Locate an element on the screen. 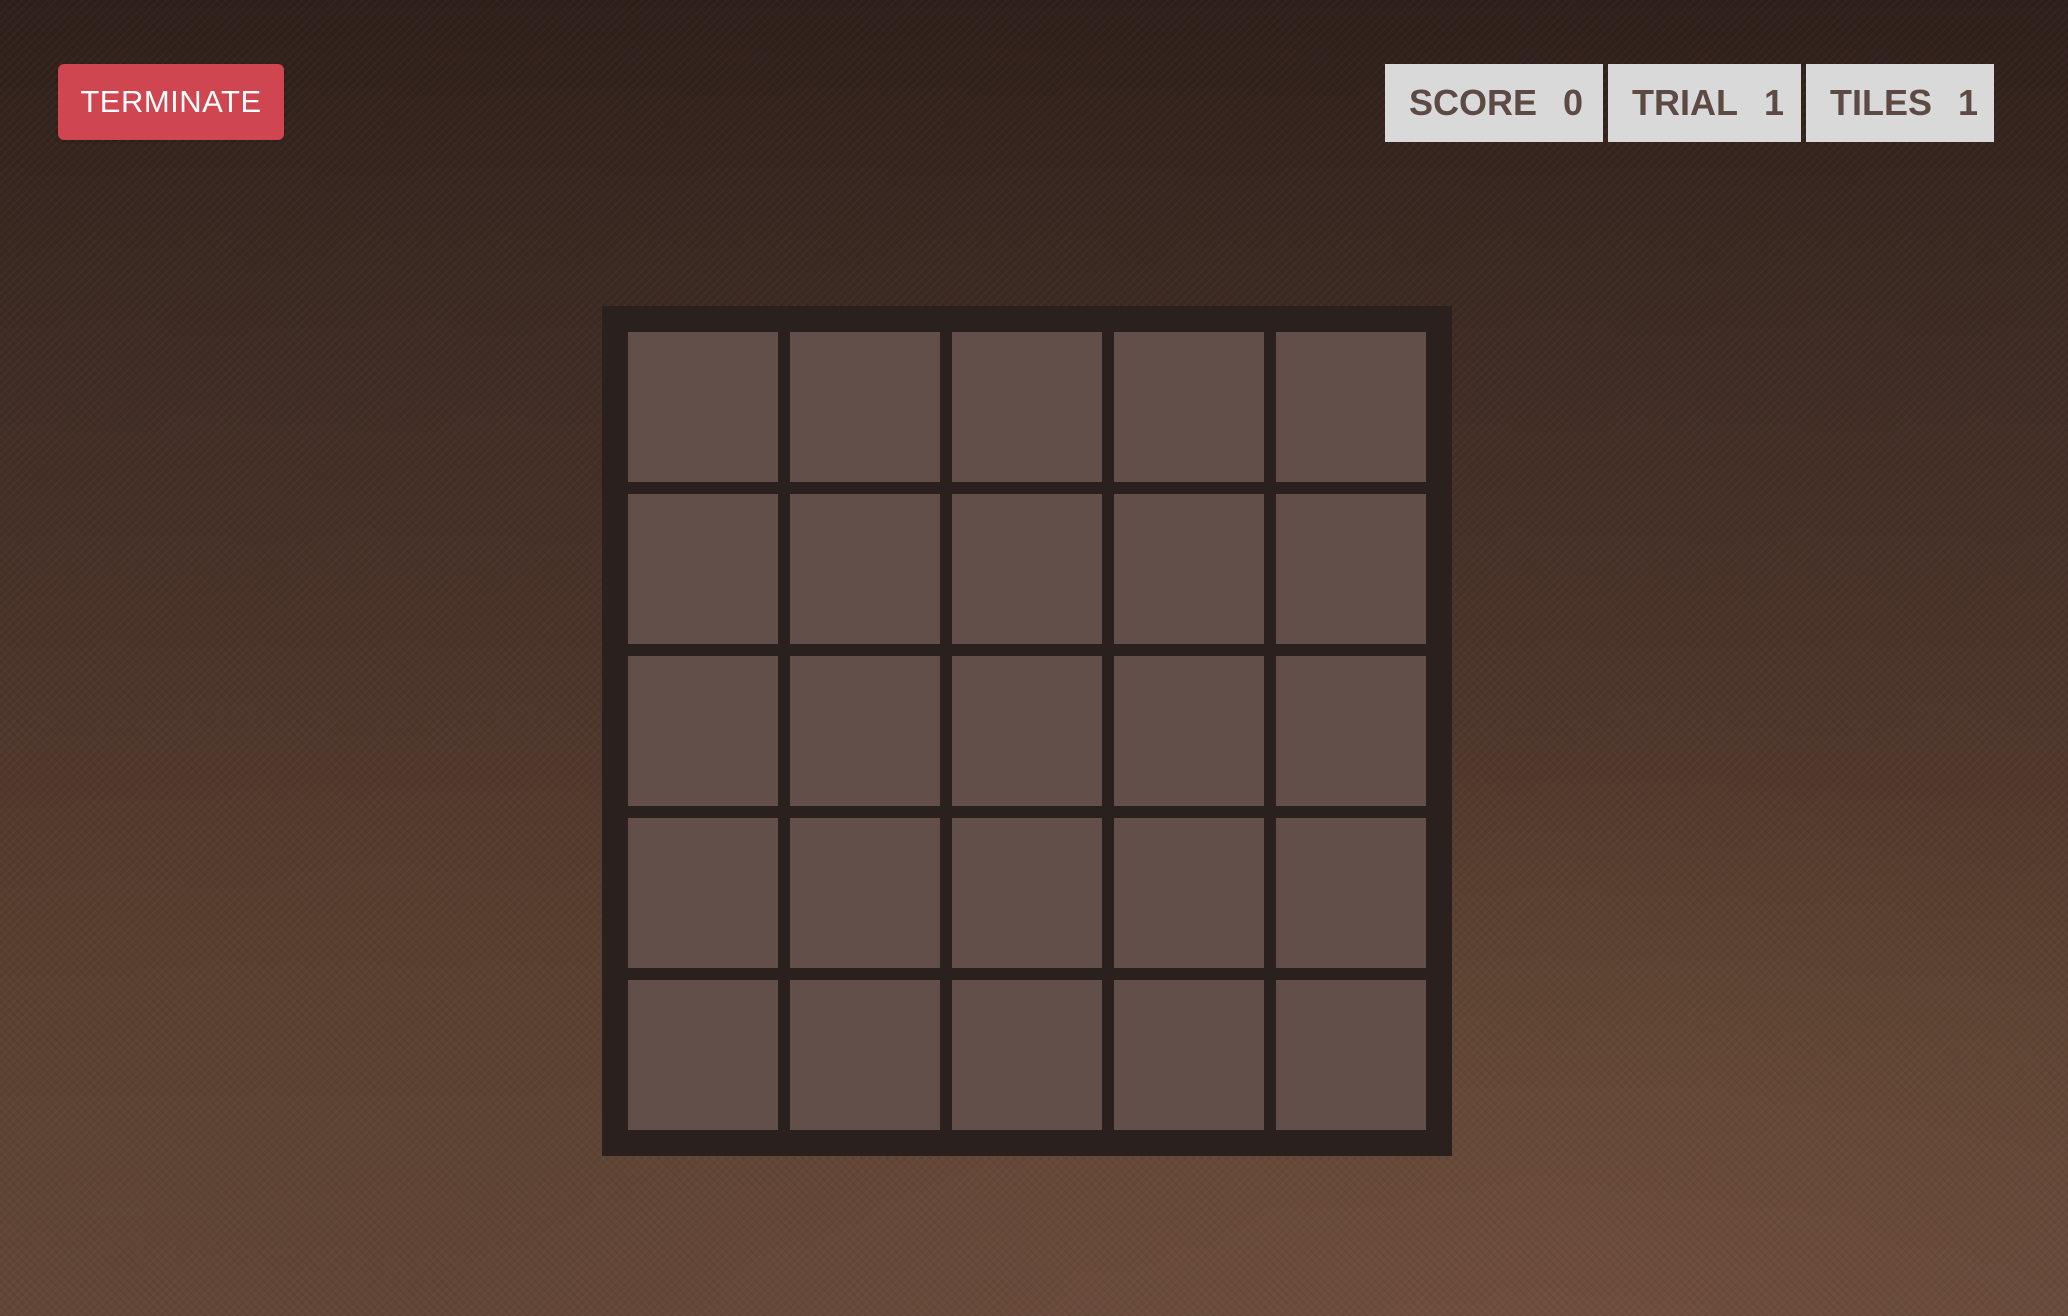  tiles-display: TILES 1 is located at coordinates (1900, 103).